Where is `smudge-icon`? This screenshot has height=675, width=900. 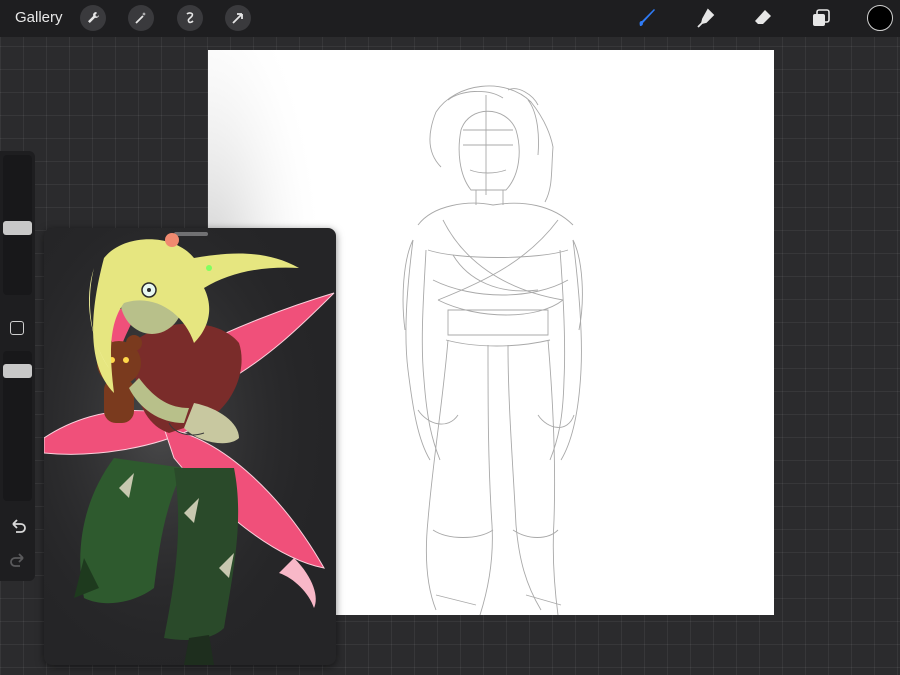 smudge-icon is located at coordinates (705, 18).